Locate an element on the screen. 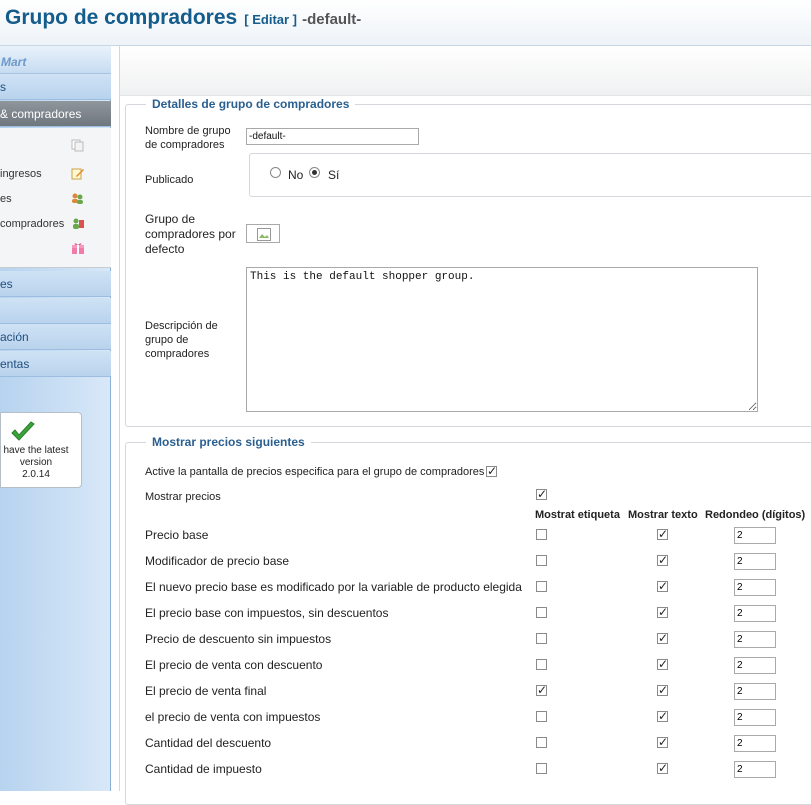 The height and width of the screenshot is (805, 811). details-legend: Detalles de grupo de compradores is located at coordinates (251, 104).